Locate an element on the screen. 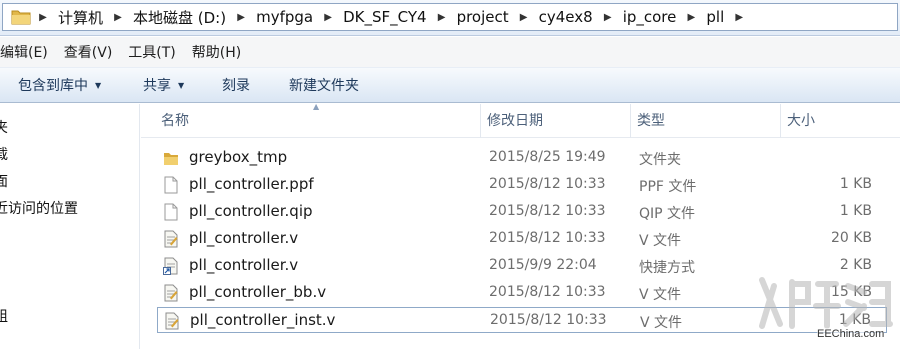  breadcrumb-dk-sf-cy4: DK_SF_CY4 is located at coordinates (384, 17).